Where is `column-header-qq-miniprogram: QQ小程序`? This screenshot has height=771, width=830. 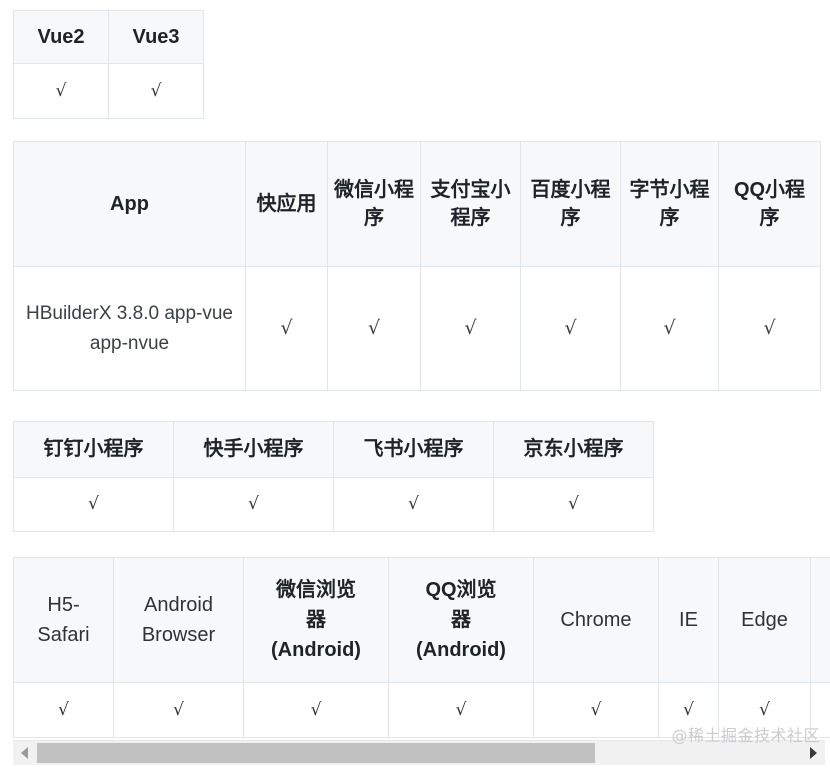
column-header-qq-miniprogram: QQ小程序 is located at coordinates (769, 204).